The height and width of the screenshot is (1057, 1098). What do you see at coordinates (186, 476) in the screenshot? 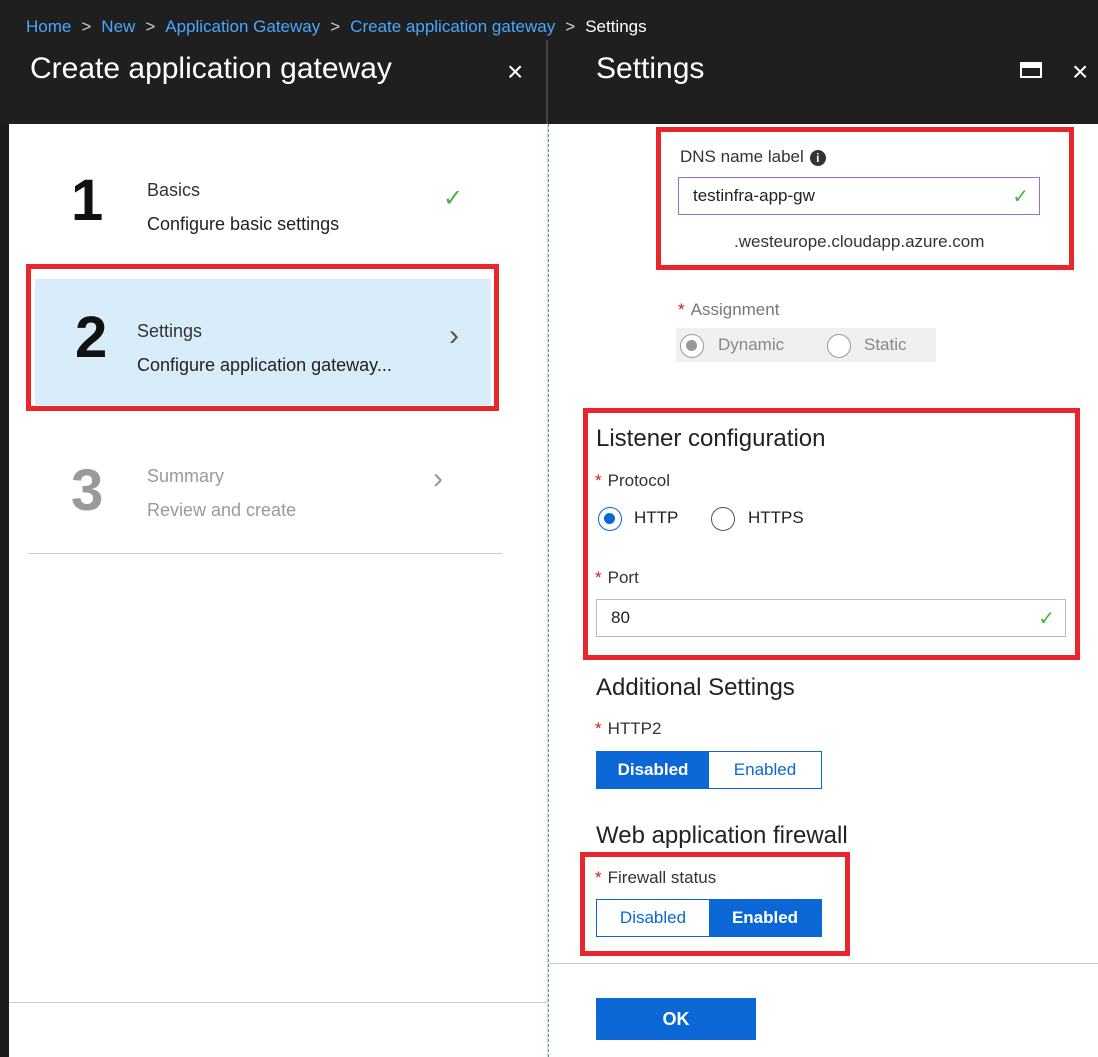
I see `step-title: Summary` at bounding box center [186, 476].